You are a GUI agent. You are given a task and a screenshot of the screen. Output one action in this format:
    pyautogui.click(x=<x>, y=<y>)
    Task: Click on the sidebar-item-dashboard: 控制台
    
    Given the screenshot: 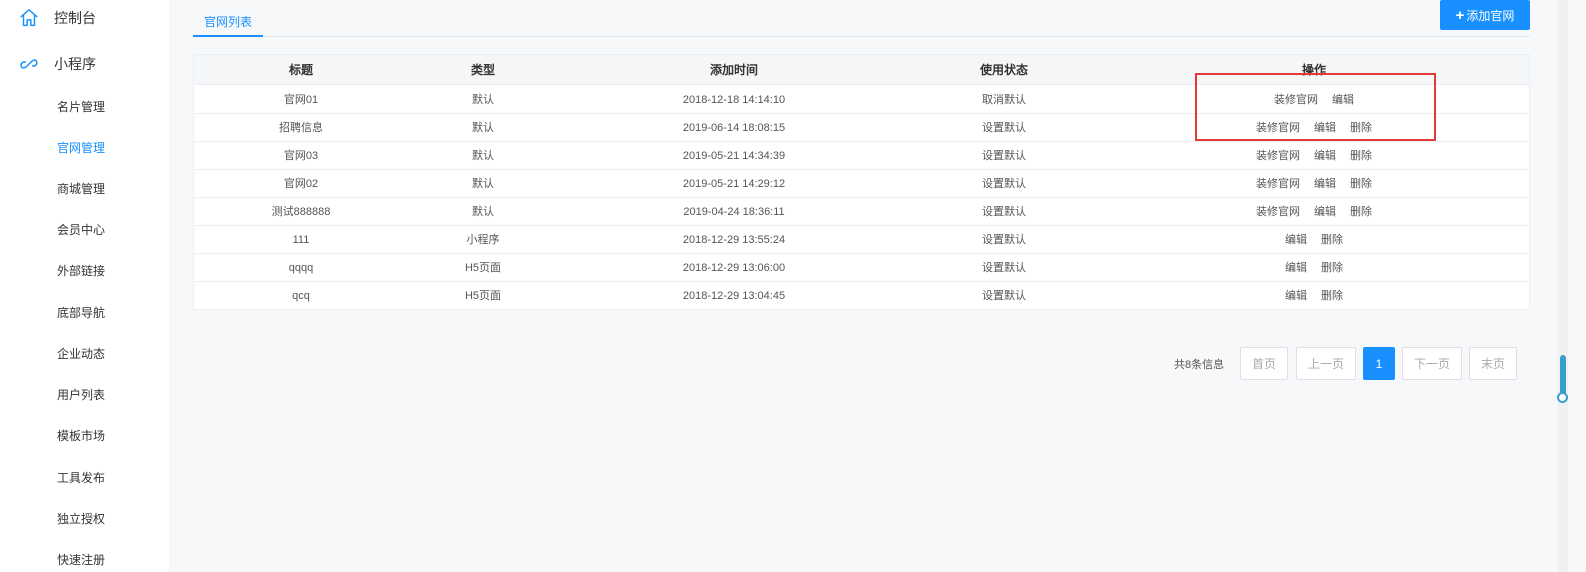 What is the action you would take?
    pyautogui.click(x=57, y=18)
    